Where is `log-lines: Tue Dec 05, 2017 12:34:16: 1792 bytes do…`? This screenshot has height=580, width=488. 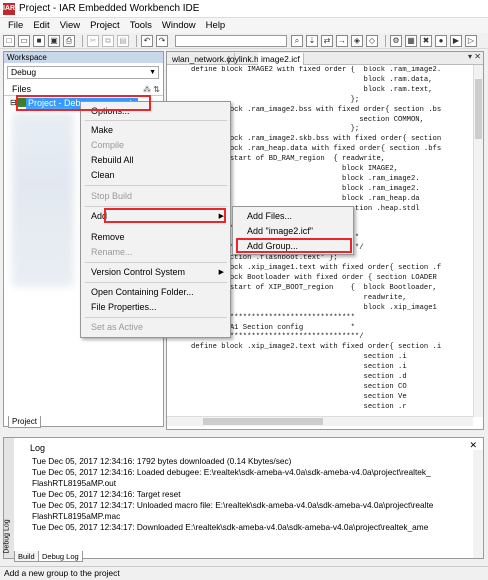
log-lines: Tue Dec 05, 2017 12:34:16: 1792 bytes do… is located at coordinates (252, 494).